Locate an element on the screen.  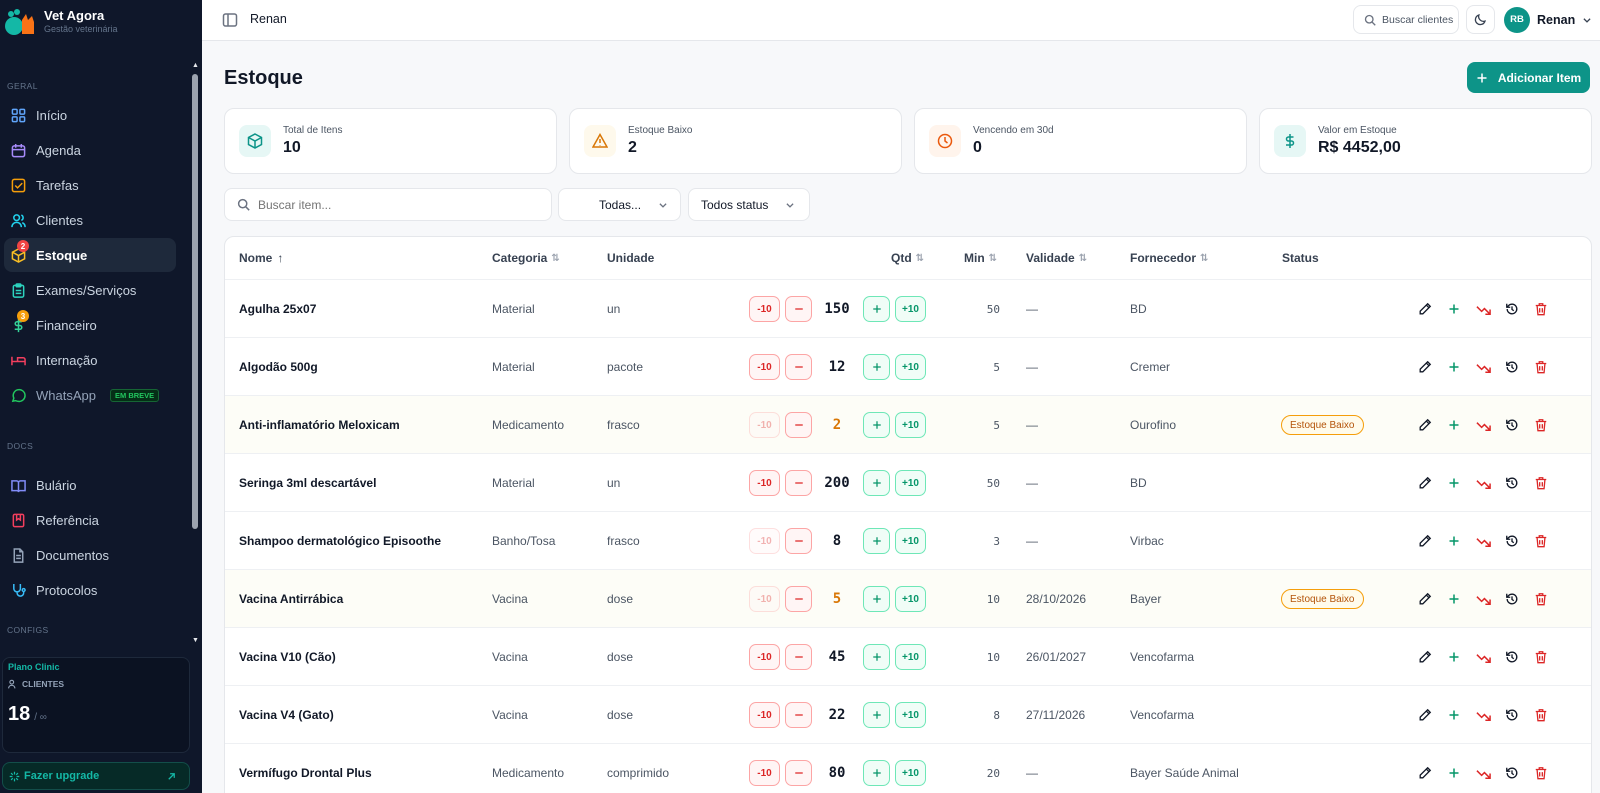
scroll-down-icon: ▼ is located at coordinates (195, 640).